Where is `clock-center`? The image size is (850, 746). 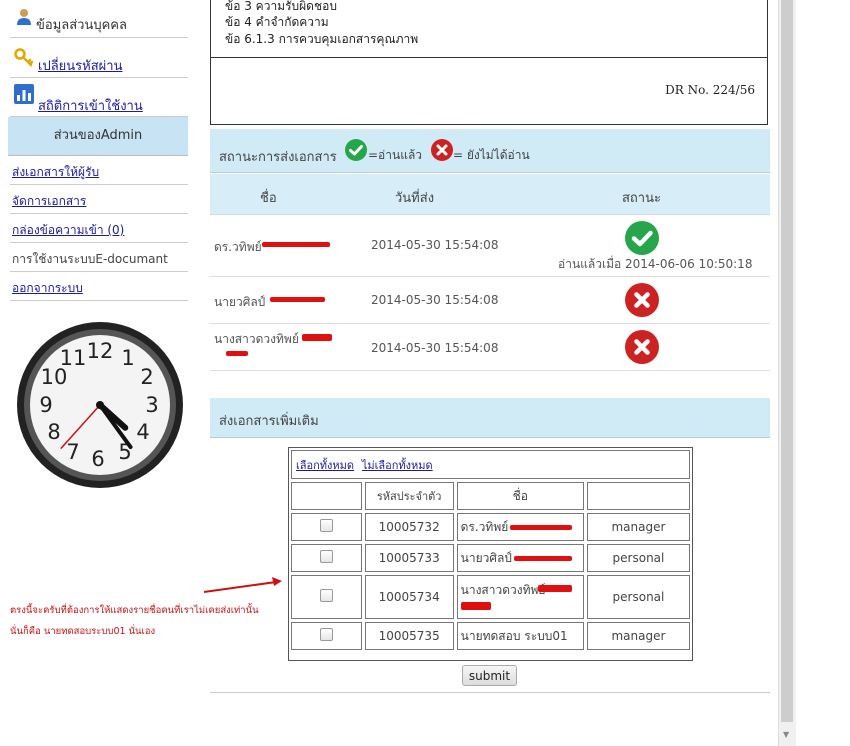
clock-center is located at coordinates (100, 405).